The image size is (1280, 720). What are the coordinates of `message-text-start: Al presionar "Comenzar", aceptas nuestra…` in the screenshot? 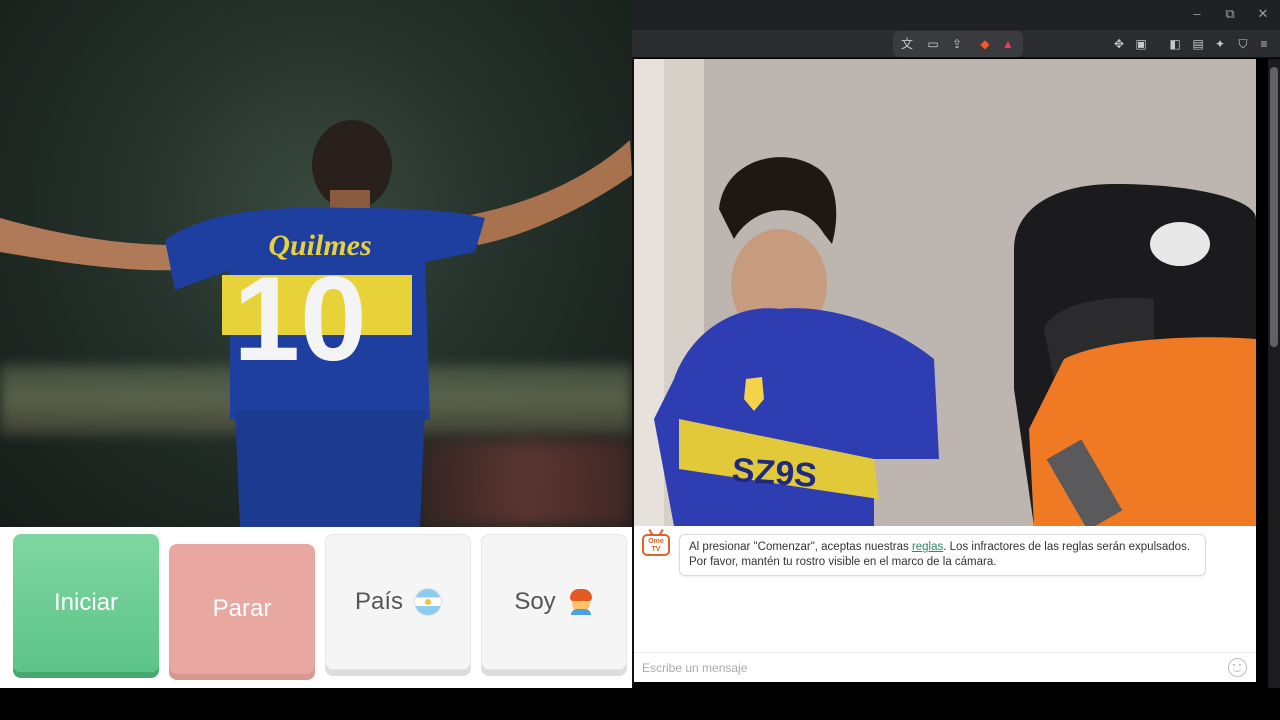 It's located at (800, 547).